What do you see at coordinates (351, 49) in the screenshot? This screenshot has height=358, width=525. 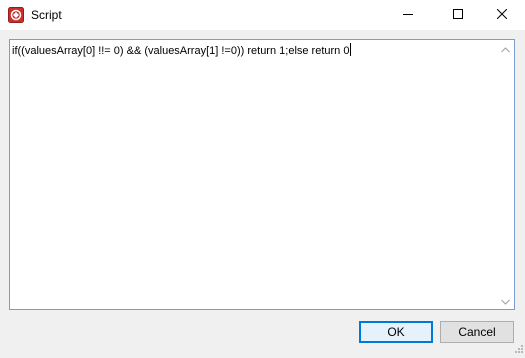 I see `text-caret` at bounding box center [351, 49].